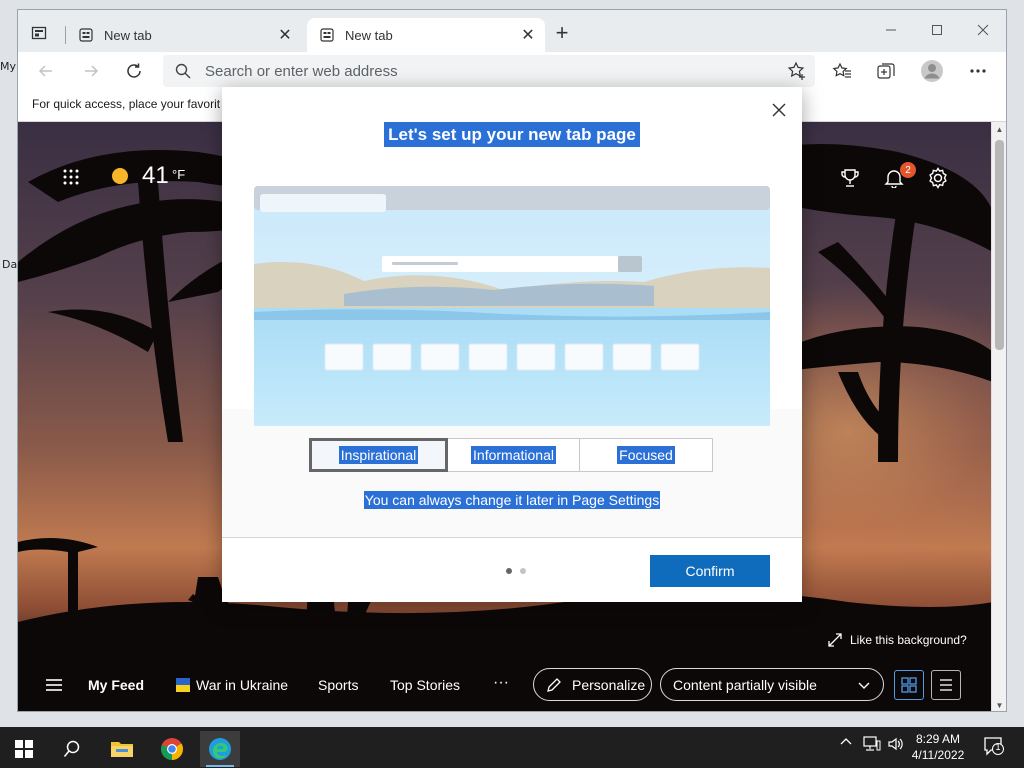  I want to click on chrome-browser-icon, so click(172, 749).